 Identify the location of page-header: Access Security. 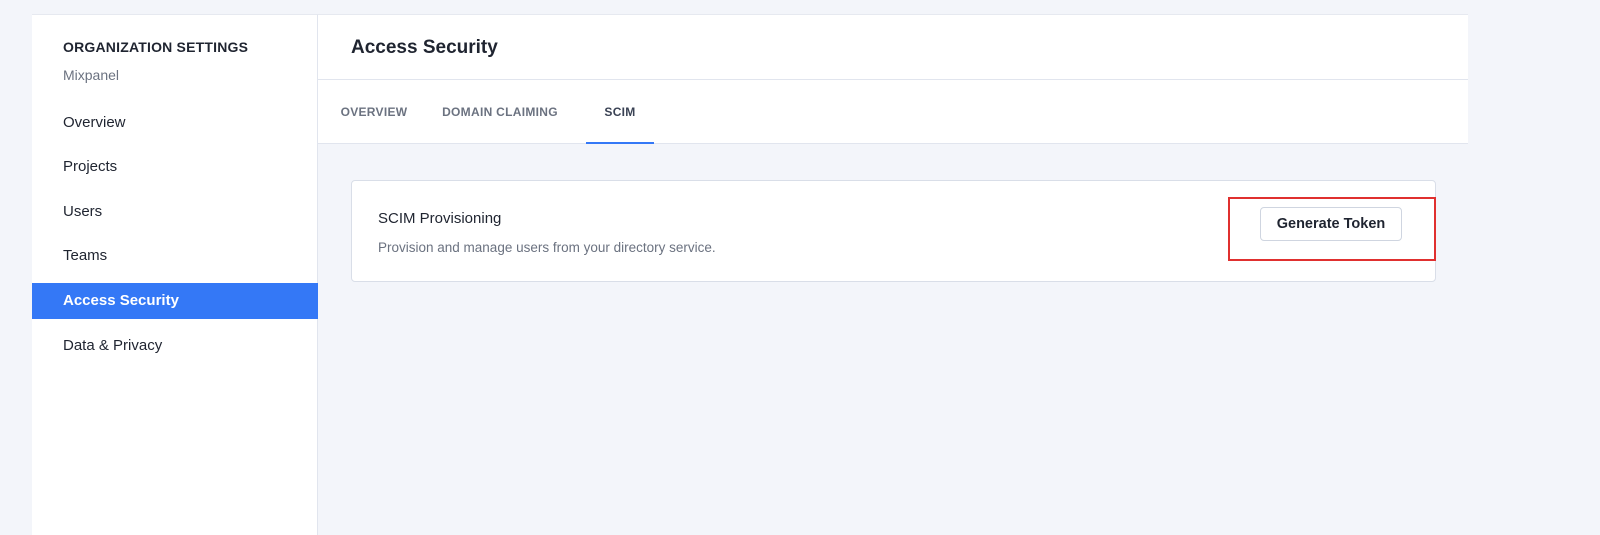
(893, 47).